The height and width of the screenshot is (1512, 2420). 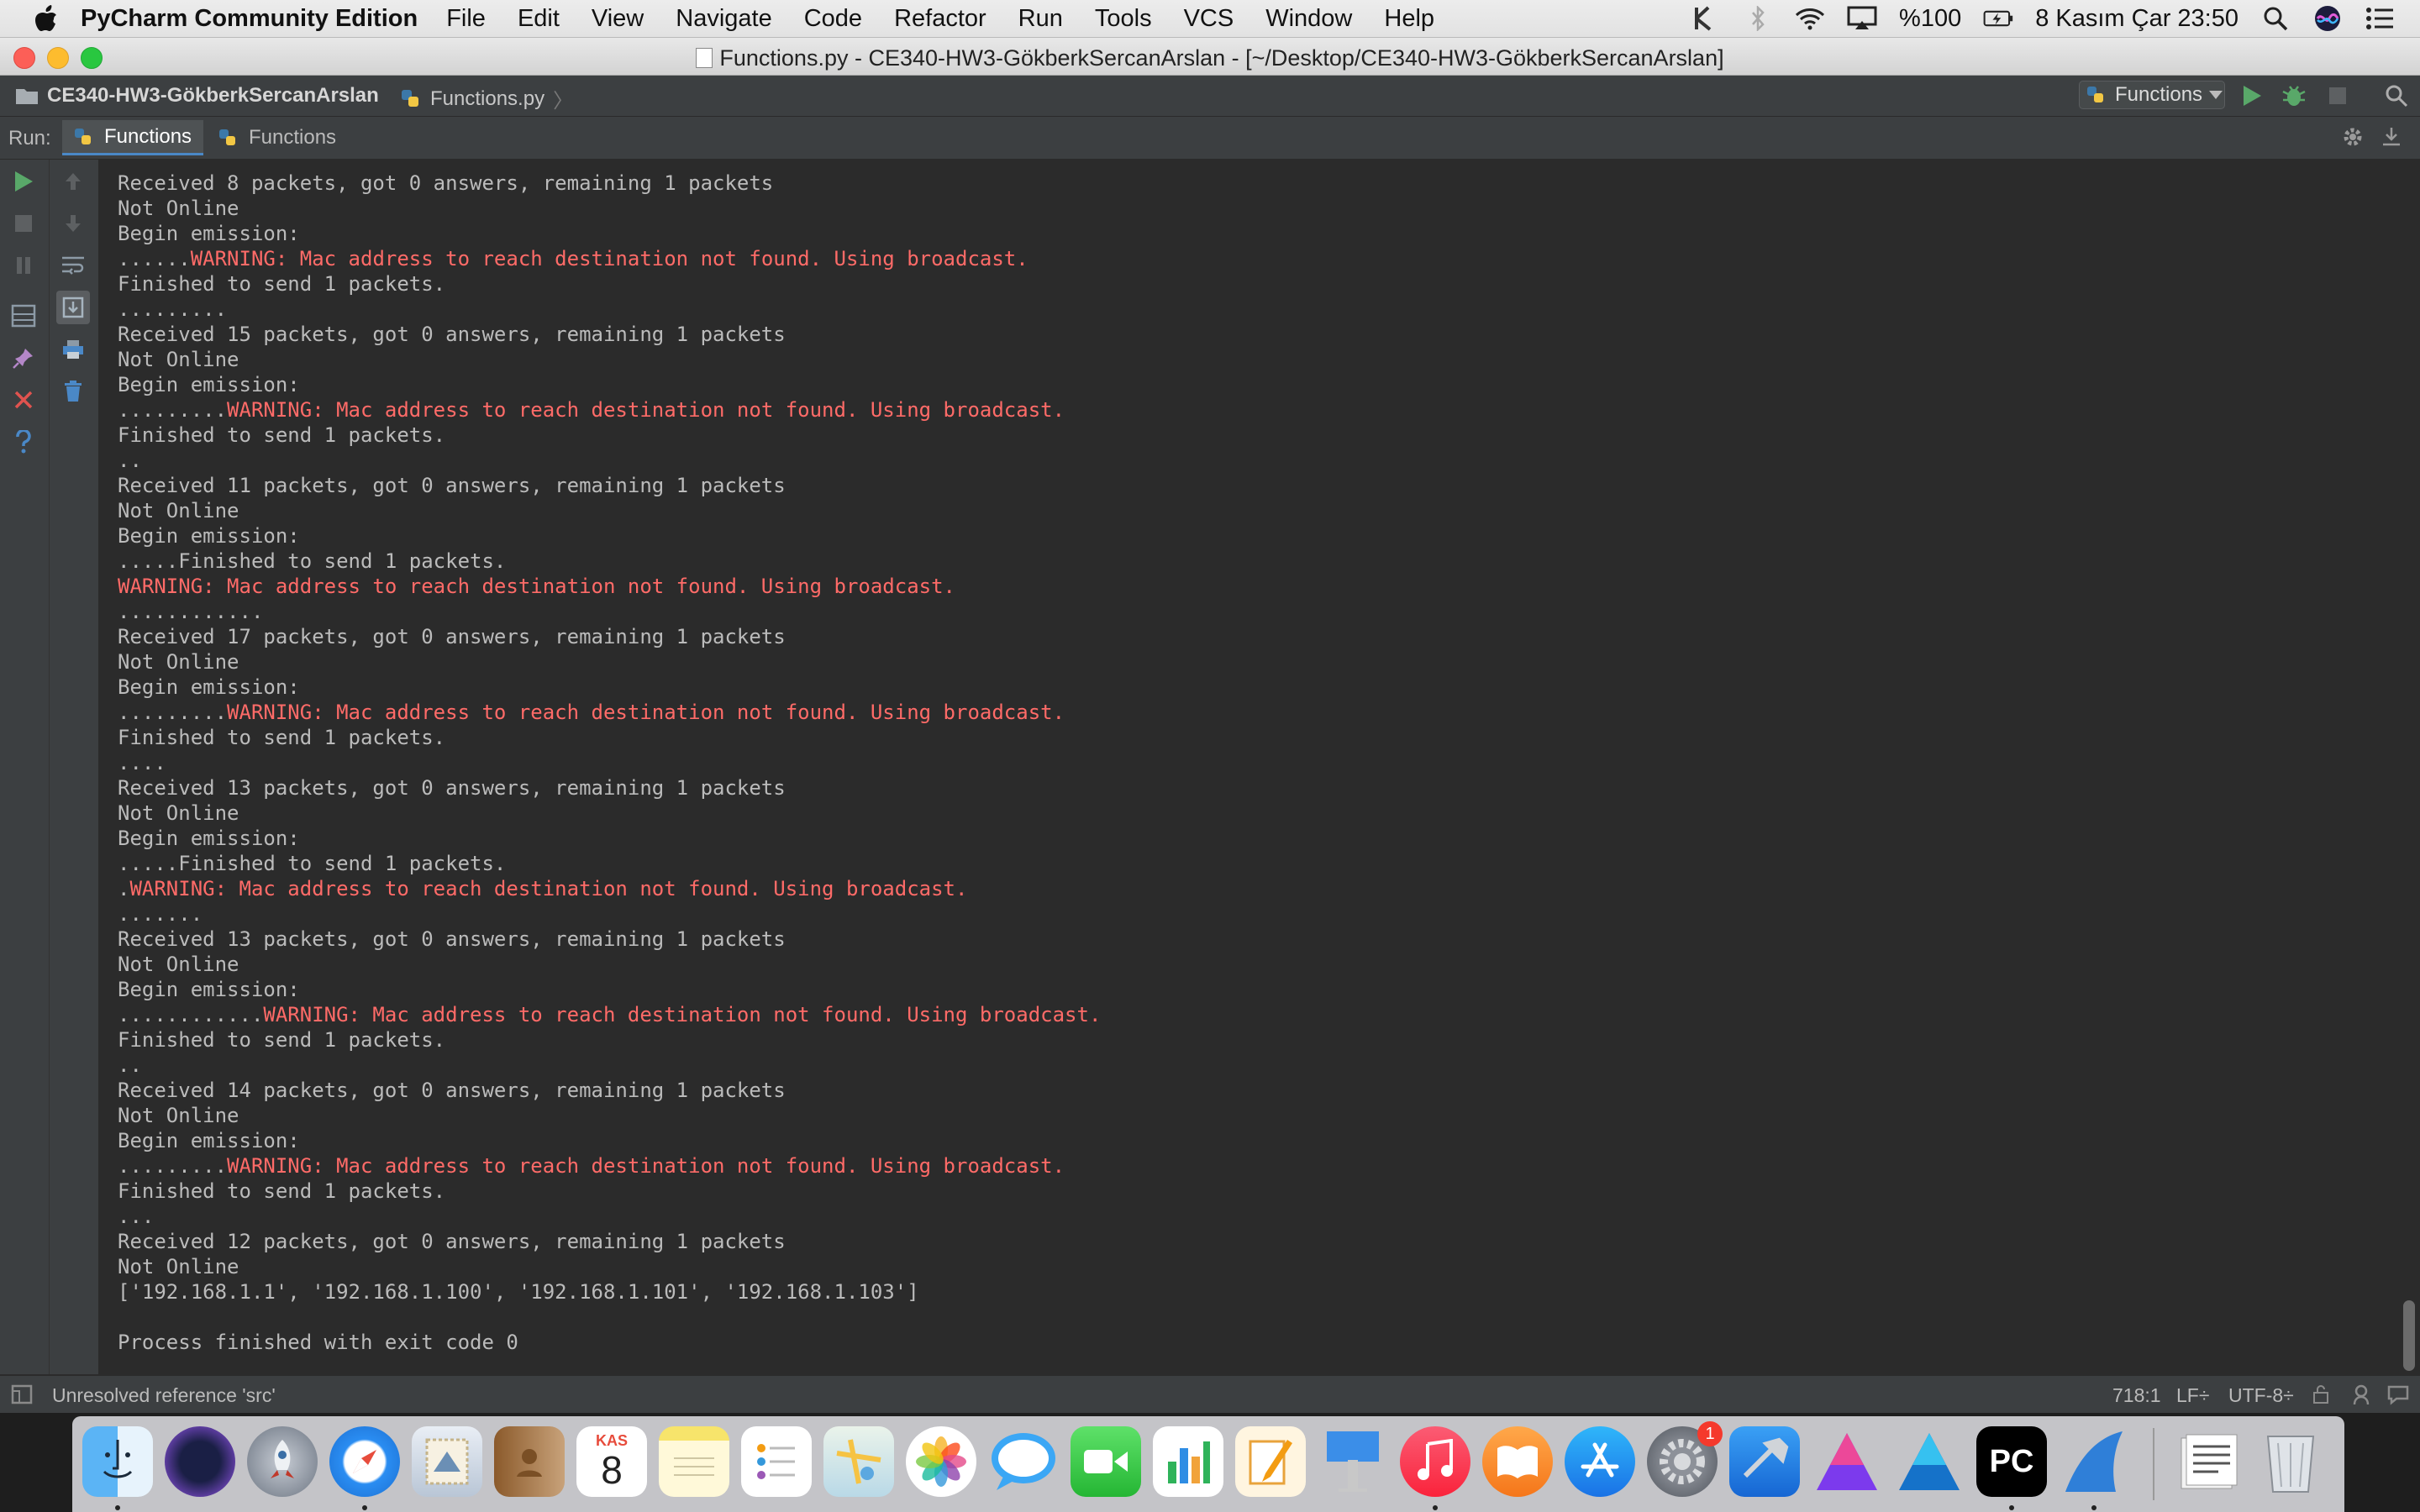 What do you see at coordinates (1517, 1461) in the screenshot?
I see `ibooks-icon` at bounding box center [1517, 1461].